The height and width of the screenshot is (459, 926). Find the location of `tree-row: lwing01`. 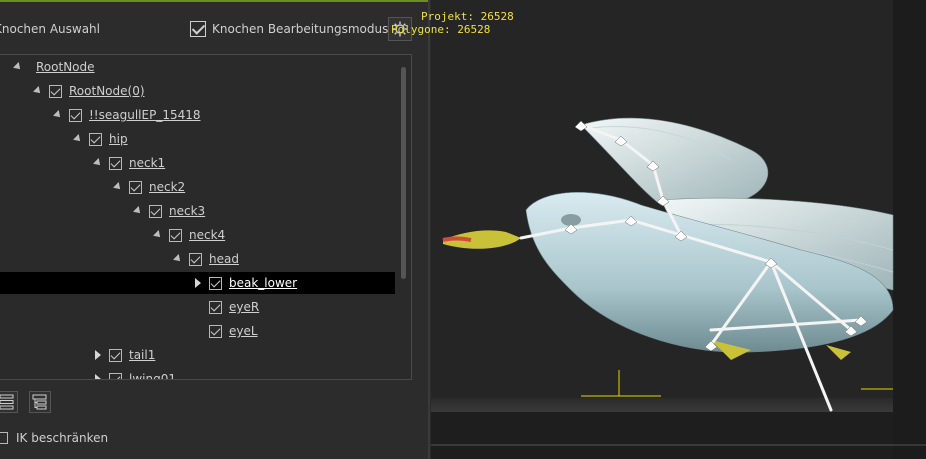

tree-row: lwing01 is located at coordinates (197, 373).